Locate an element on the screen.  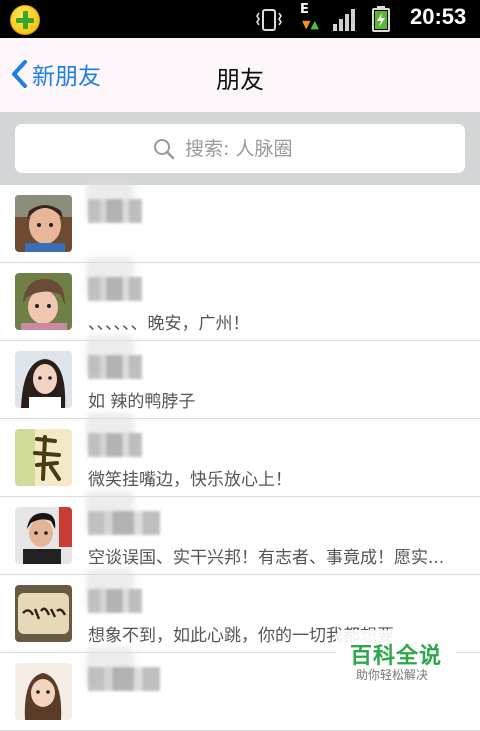
qq-app-icon is located at coordinates (25, 20).